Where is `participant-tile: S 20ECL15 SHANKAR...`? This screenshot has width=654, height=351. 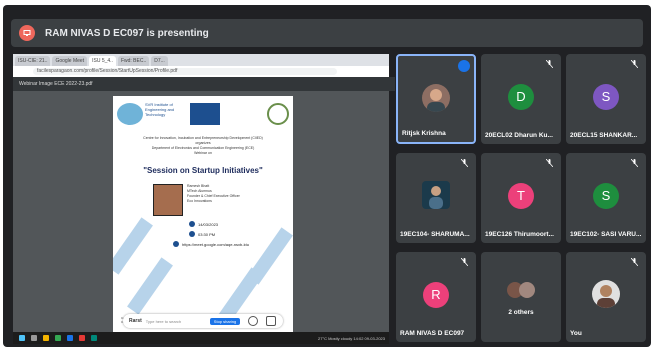 participant-tile: S 20ECL15 SHANKAR... is located at coordinates (606, 99).